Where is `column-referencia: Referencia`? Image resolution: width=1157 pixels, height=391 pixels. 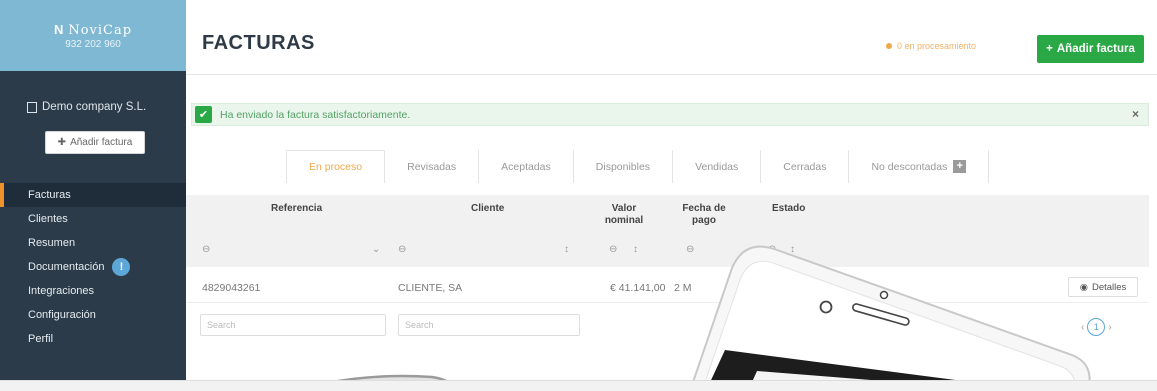 column-referencia: Referencia is located at coordinates (296, 209).